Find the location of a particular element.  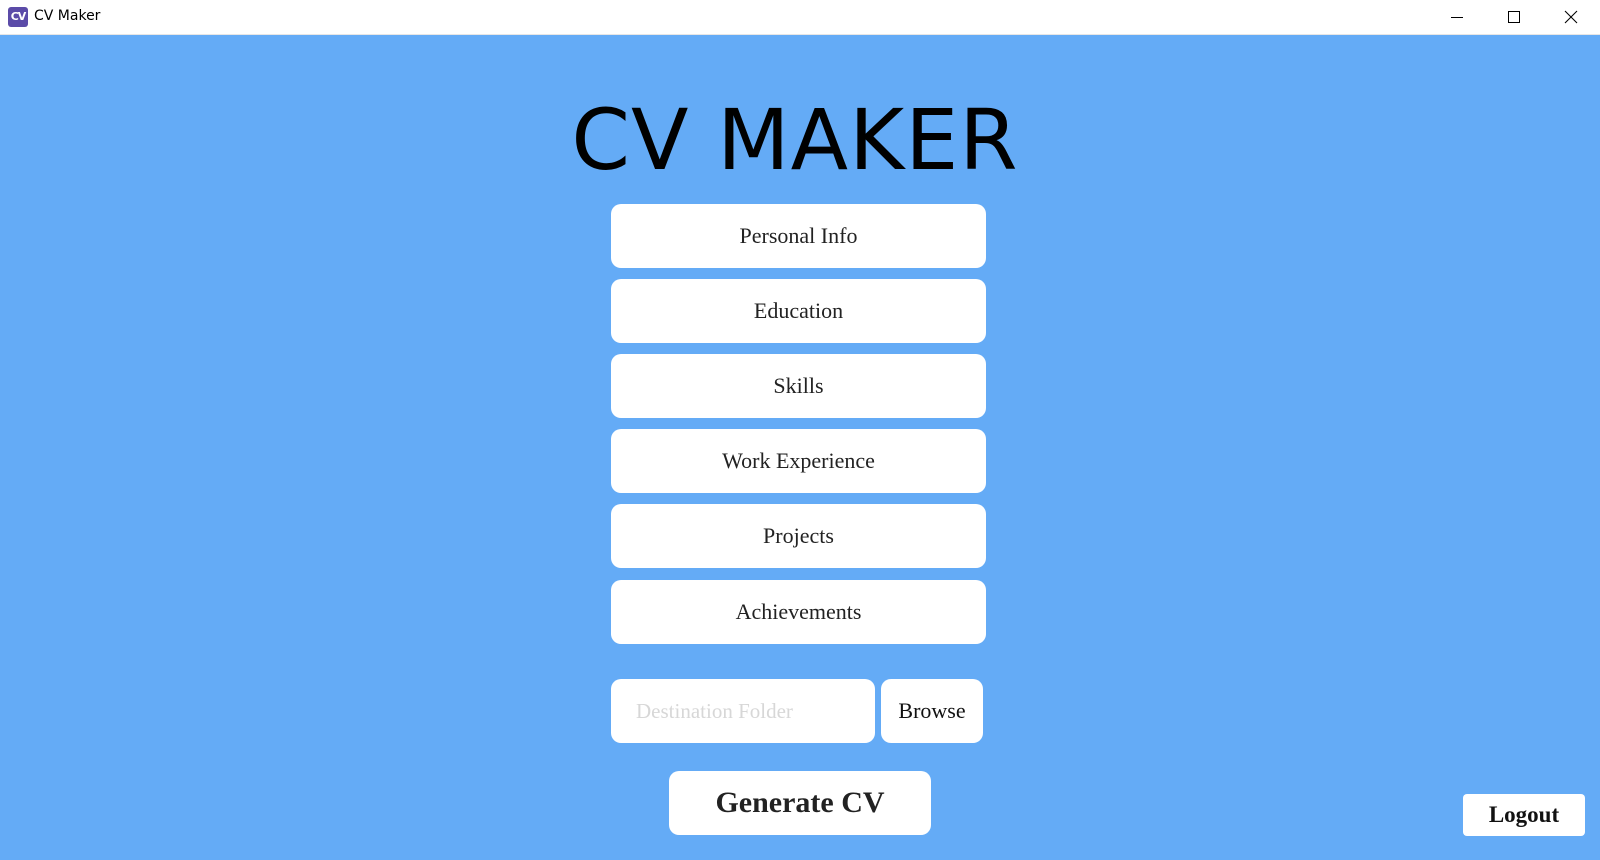

minimize-icon is located at coordinates (1457, 17).